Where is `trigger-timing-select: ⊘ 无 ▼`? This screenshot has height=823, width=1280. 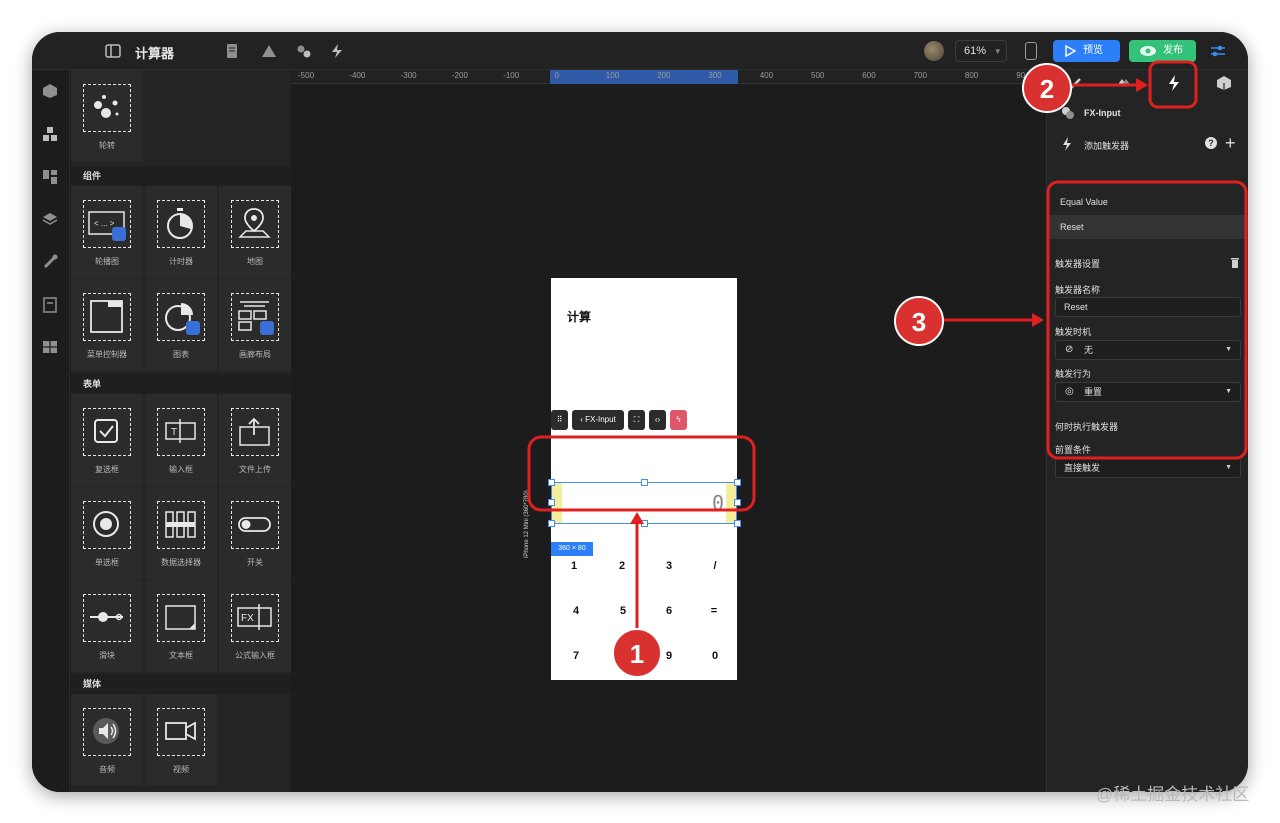 trigger-timing-select: ⊘ 无 ▼ is located at coordinates (1148, 350).